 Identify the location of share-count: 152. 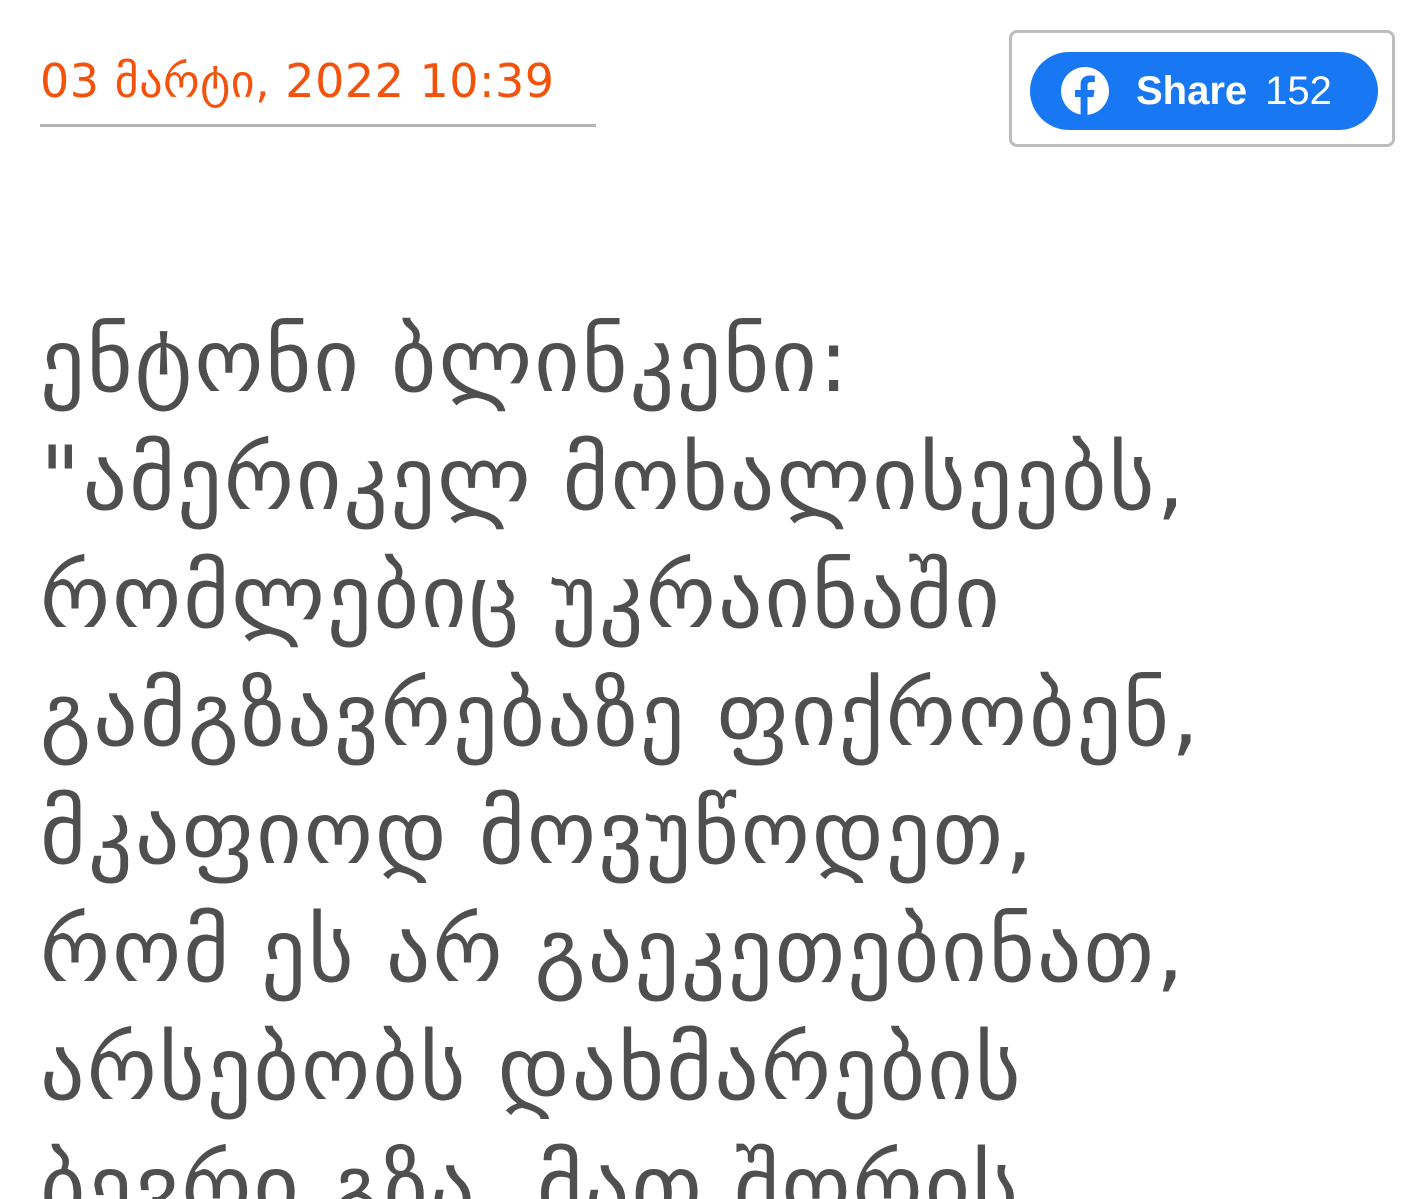
(1298, 91).